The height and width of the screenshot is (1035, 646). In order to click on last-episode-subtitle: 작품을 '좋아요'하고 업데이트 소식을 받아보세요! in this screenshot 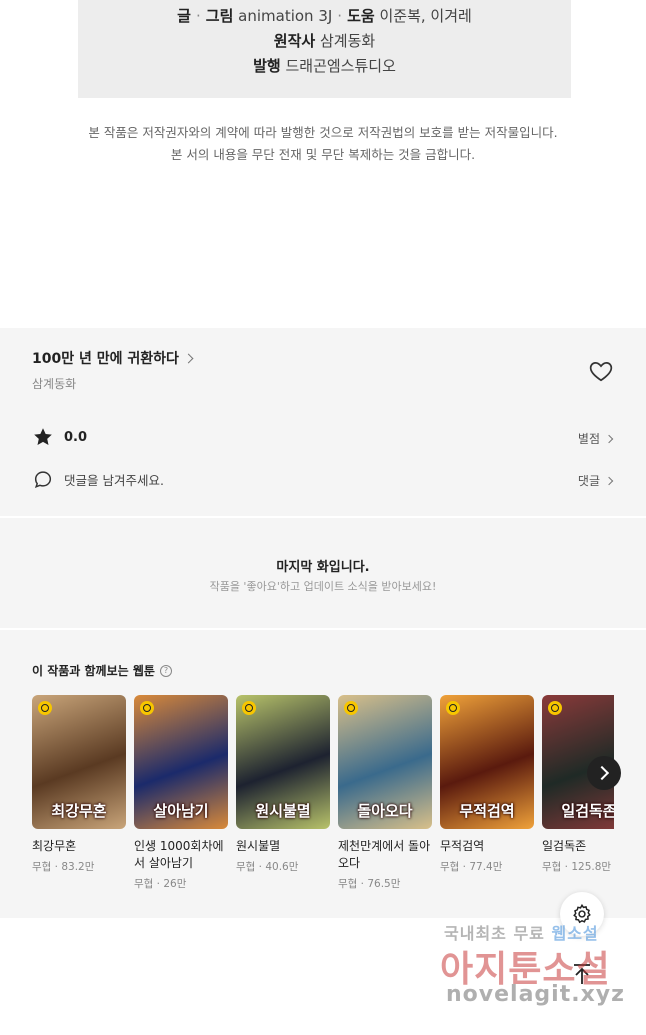, I will do `click(323, 586)`.